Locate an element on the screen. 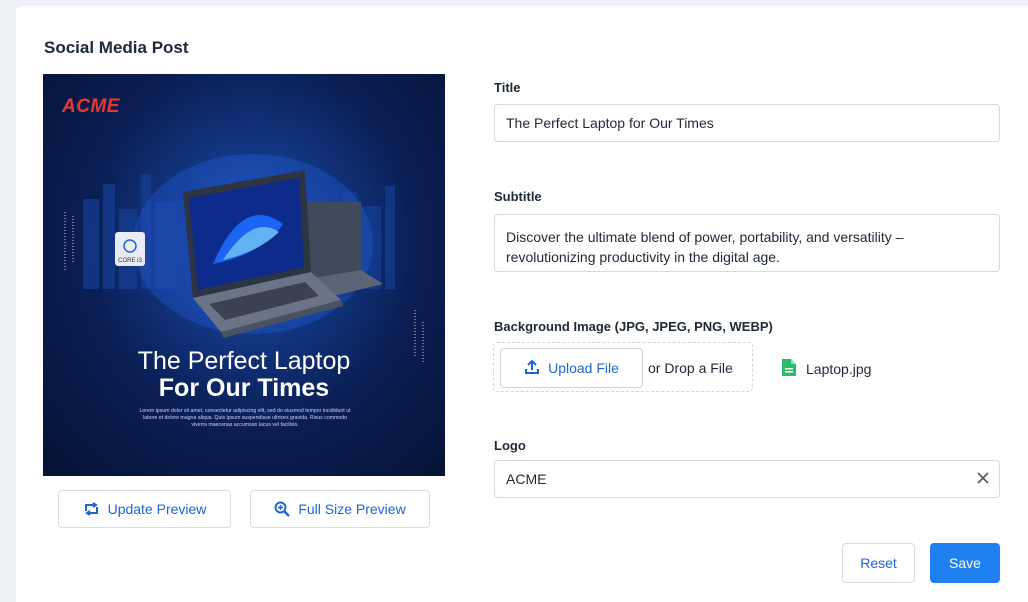  subtitle-label: Subtitle is located at coordinates (518, 196).